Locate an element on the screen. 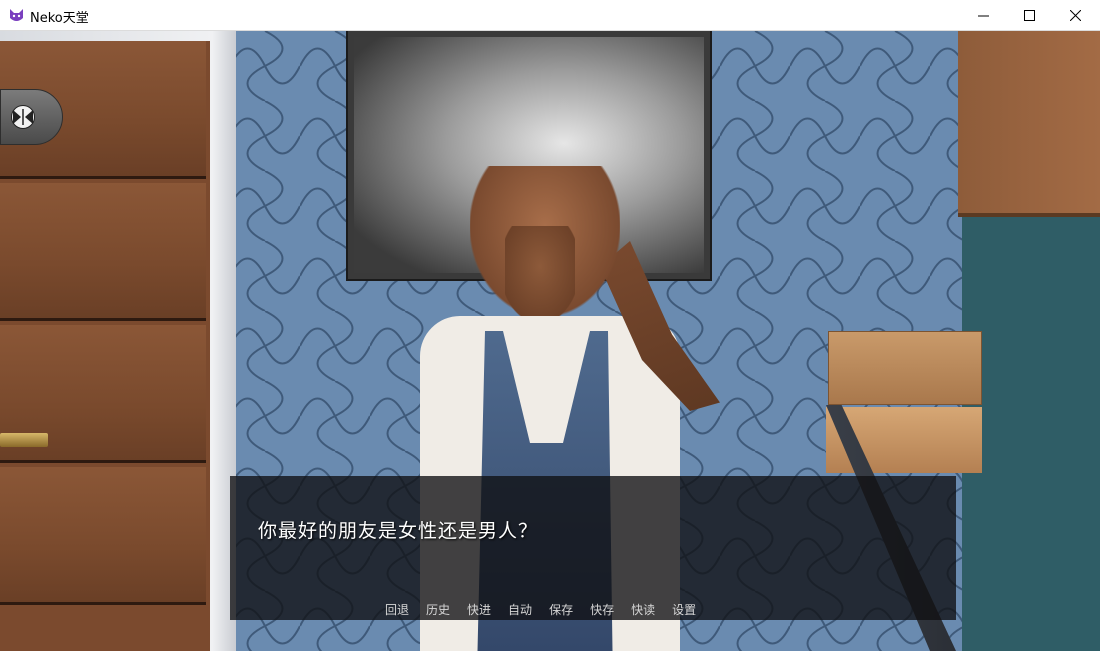 The width and height of the screenshot is (1100, 651). door-handle is located at coordinates (24, 440).